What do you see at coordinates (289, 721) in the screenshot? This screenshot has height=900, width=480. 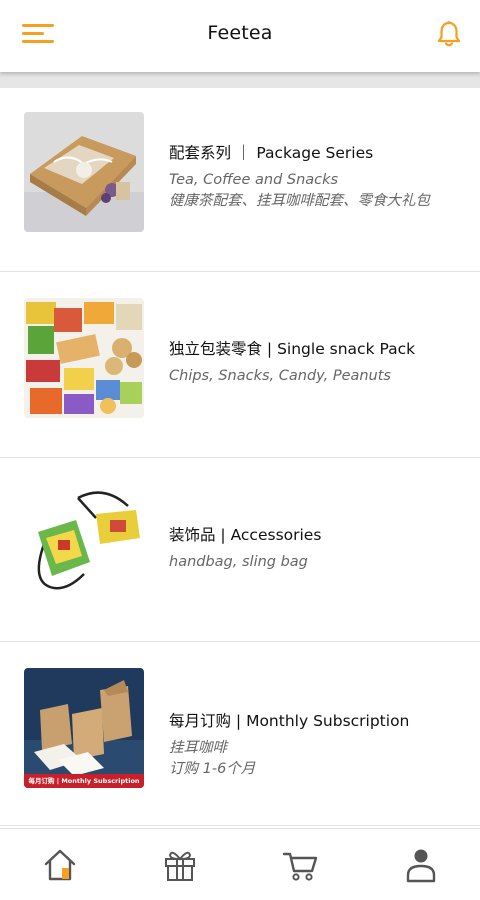 I see `category-title: 每月订购 | Monthly Subscription` at bounding box center [289, 721].